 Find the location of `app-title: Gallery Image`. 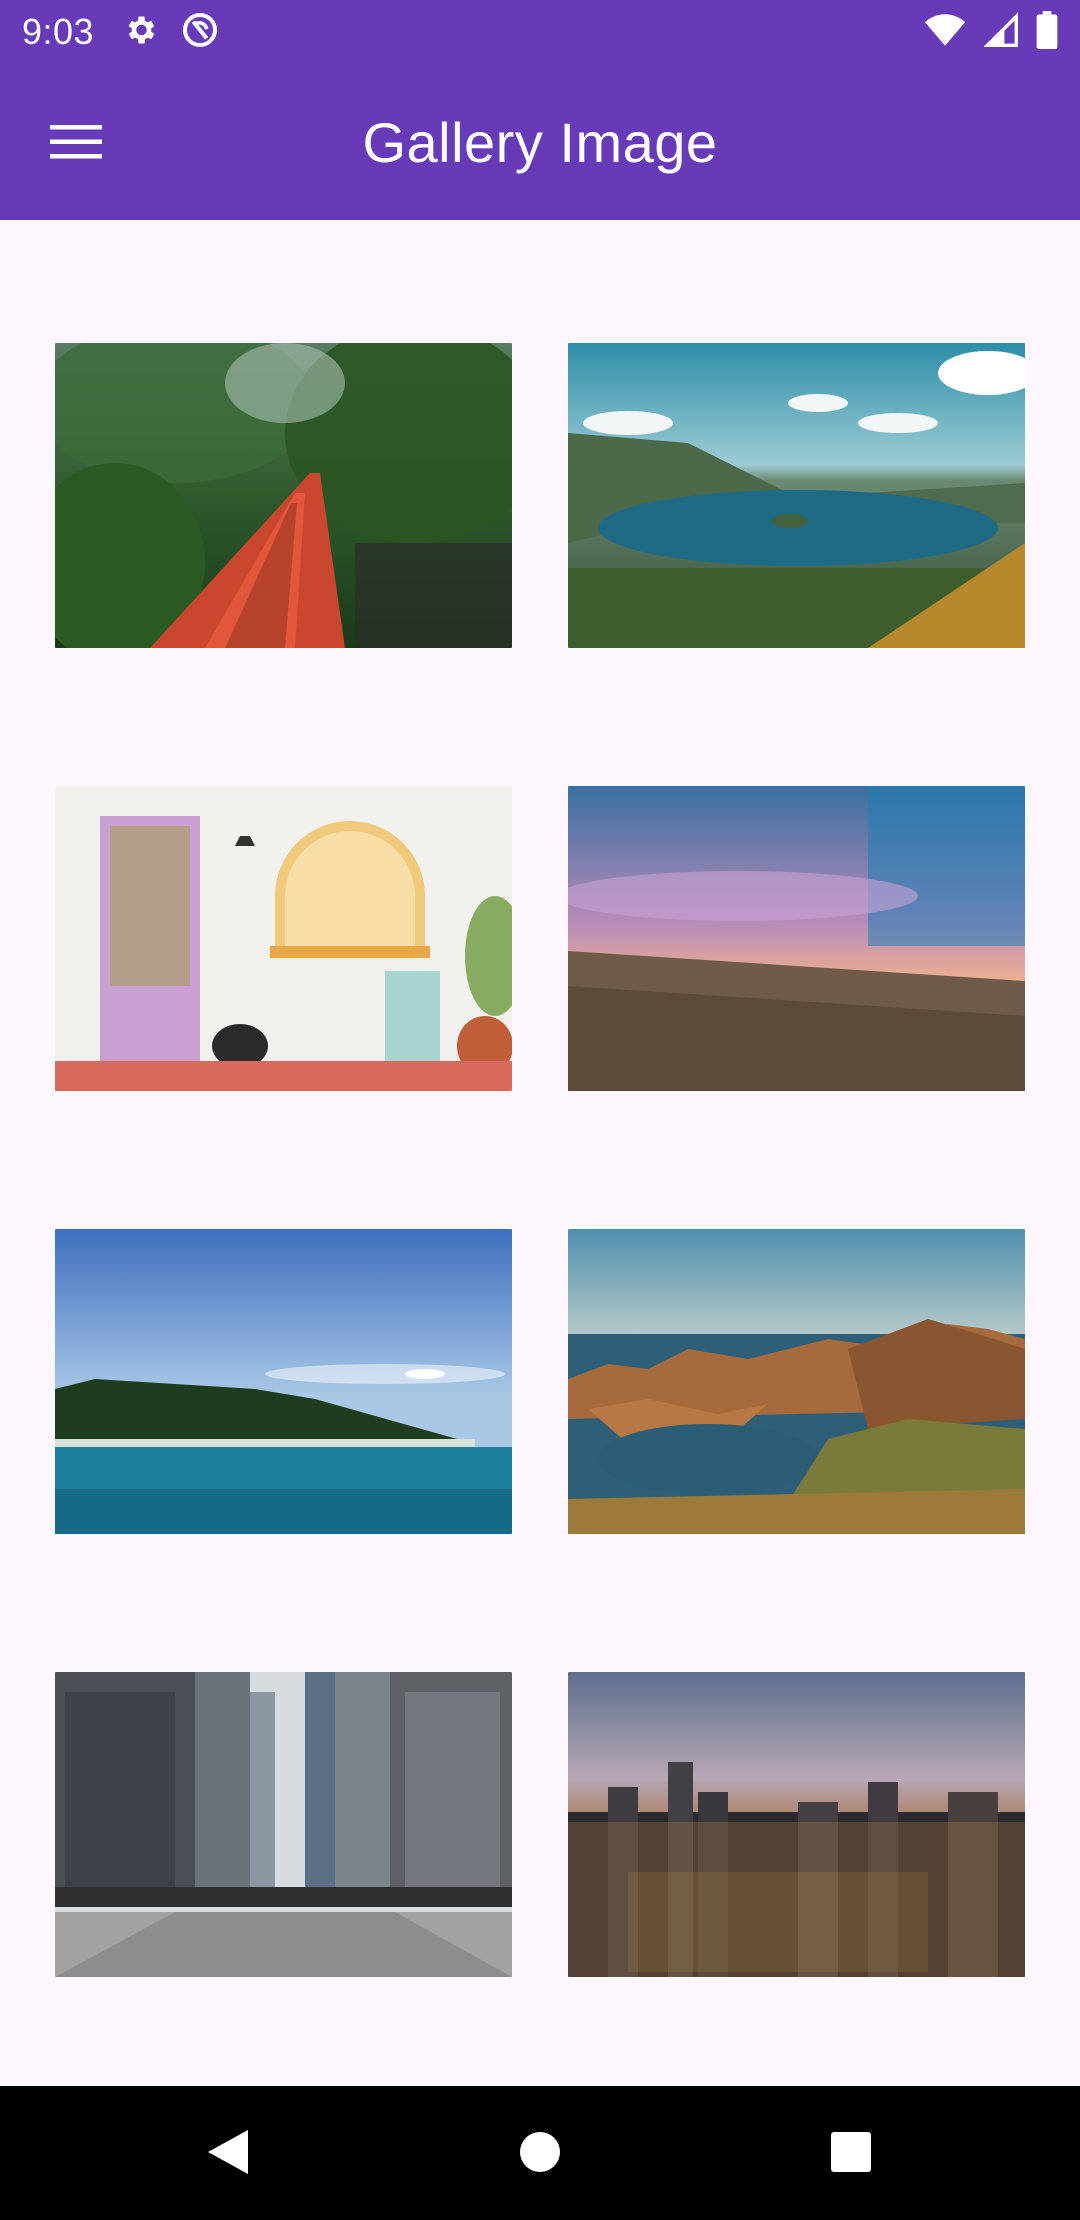

app-title: Gallery Image is located at coordinates (540, 142).